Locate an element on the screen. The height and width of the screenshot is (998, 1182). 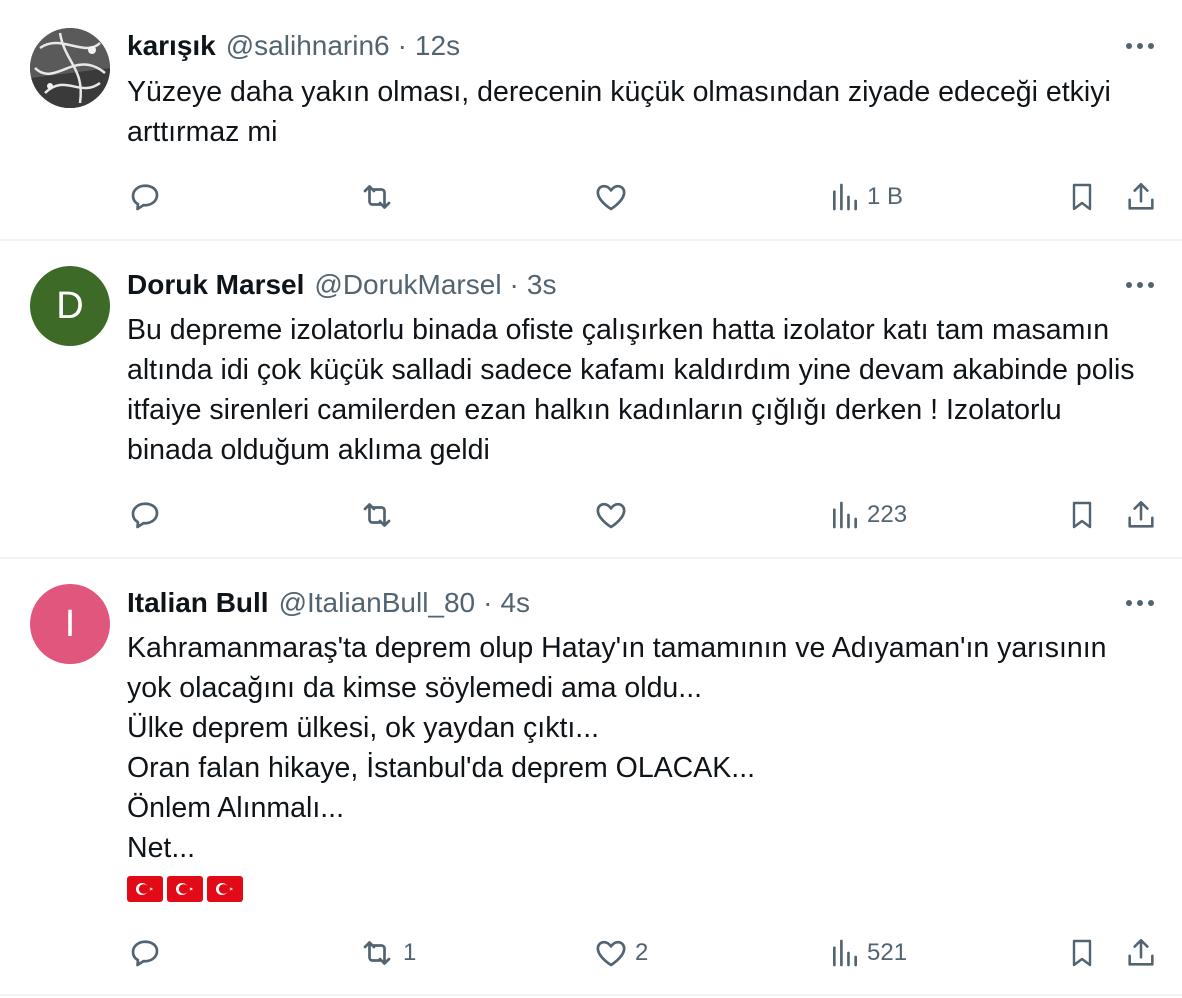
action-bar: 1 B is located at coordinates (642, 197).